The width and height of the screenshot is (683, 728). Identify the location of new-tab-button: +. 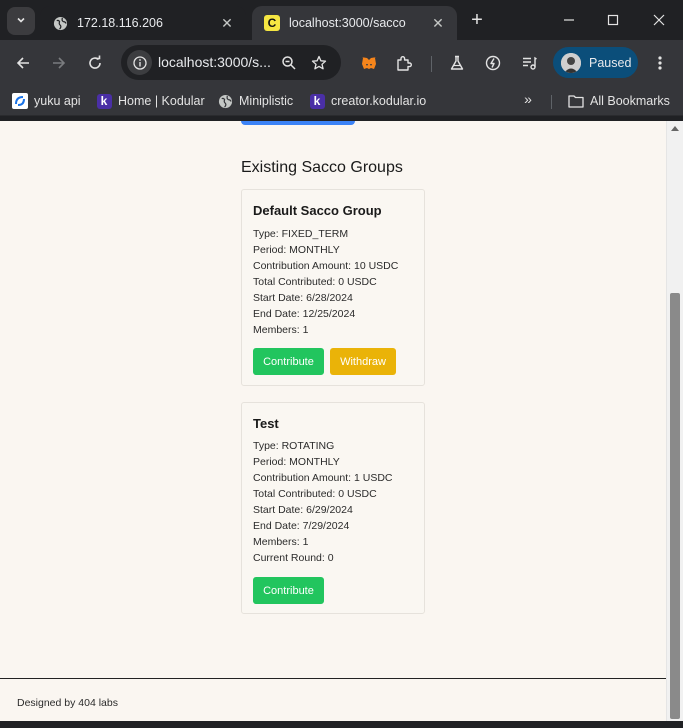
(477, 21).